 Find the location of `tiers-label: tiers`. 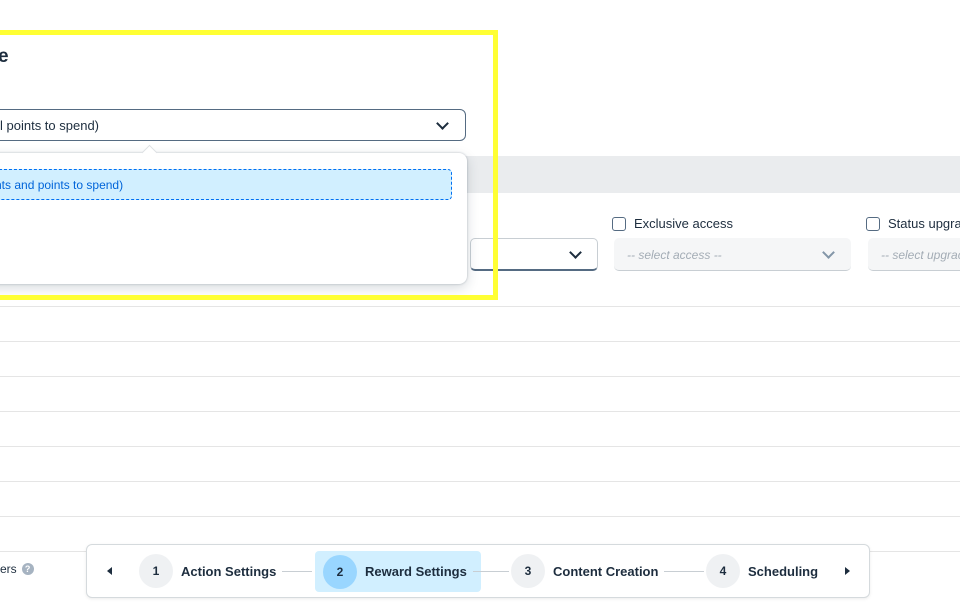

tiers-label: tiers is located at coordinates (8, 569).